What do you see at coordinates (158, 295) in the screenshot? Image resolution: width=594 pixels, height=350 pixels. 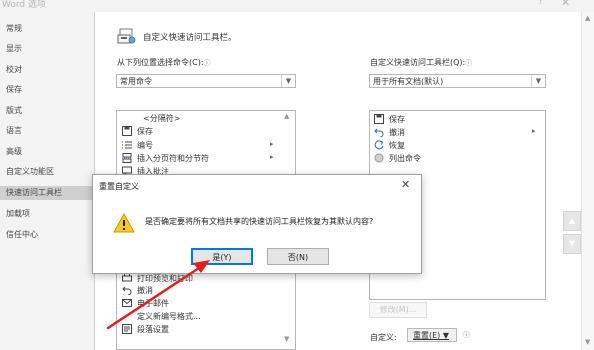 I see `annotation-arrow-icon` at bounding box center [158, 295].